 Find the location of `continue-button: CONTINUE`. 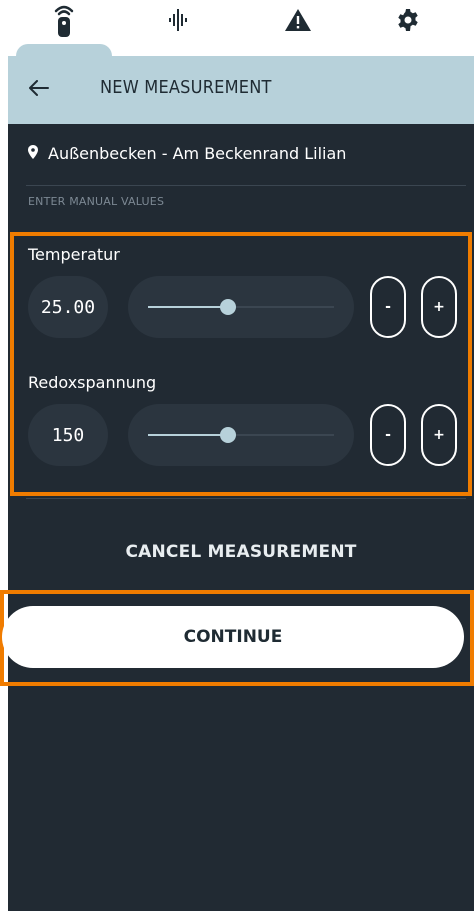

continue-button: CONTINUE is located at coordinates (233, 637).